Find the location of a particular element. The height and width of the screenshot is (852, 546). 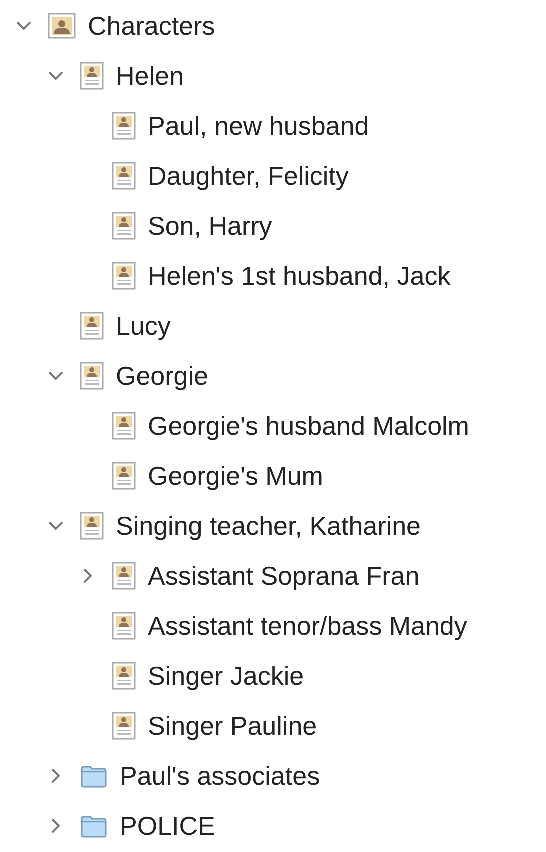

tree-item: Characters is located at coordinates (152, 26).